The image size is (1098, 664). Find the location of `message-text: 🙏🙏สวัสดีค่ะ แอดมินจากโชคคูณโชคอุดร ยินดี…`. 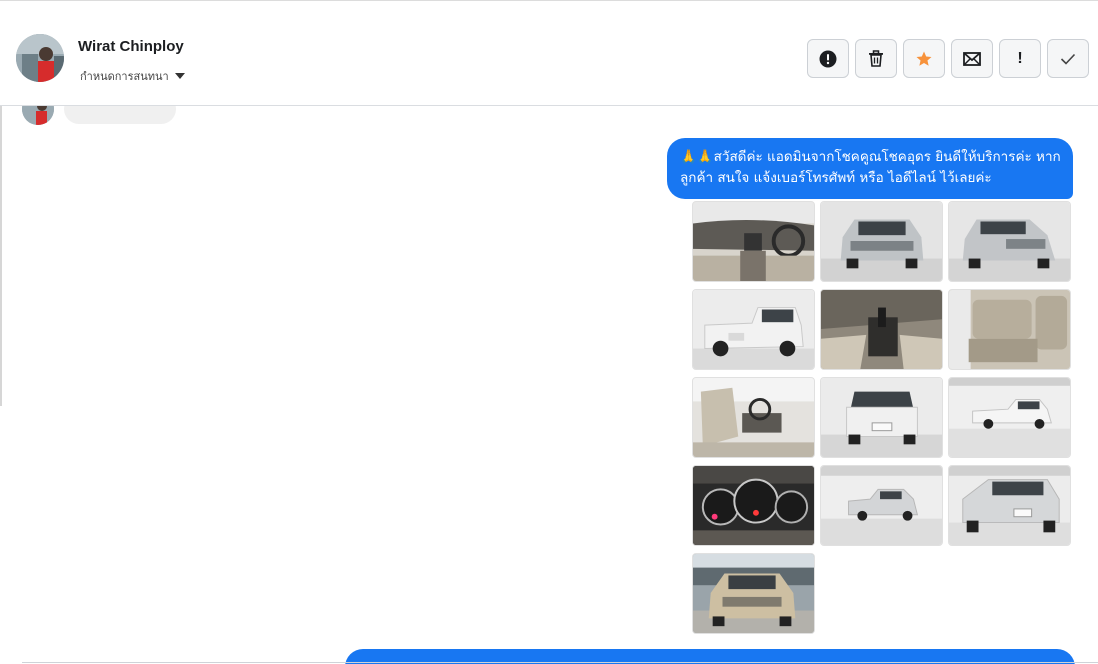

message-text: 🙏🙏สวัสดีค่ะ แอดมินจากโชคคูณโชคอุดร ยินดี… is located at coordinates (870, 167).